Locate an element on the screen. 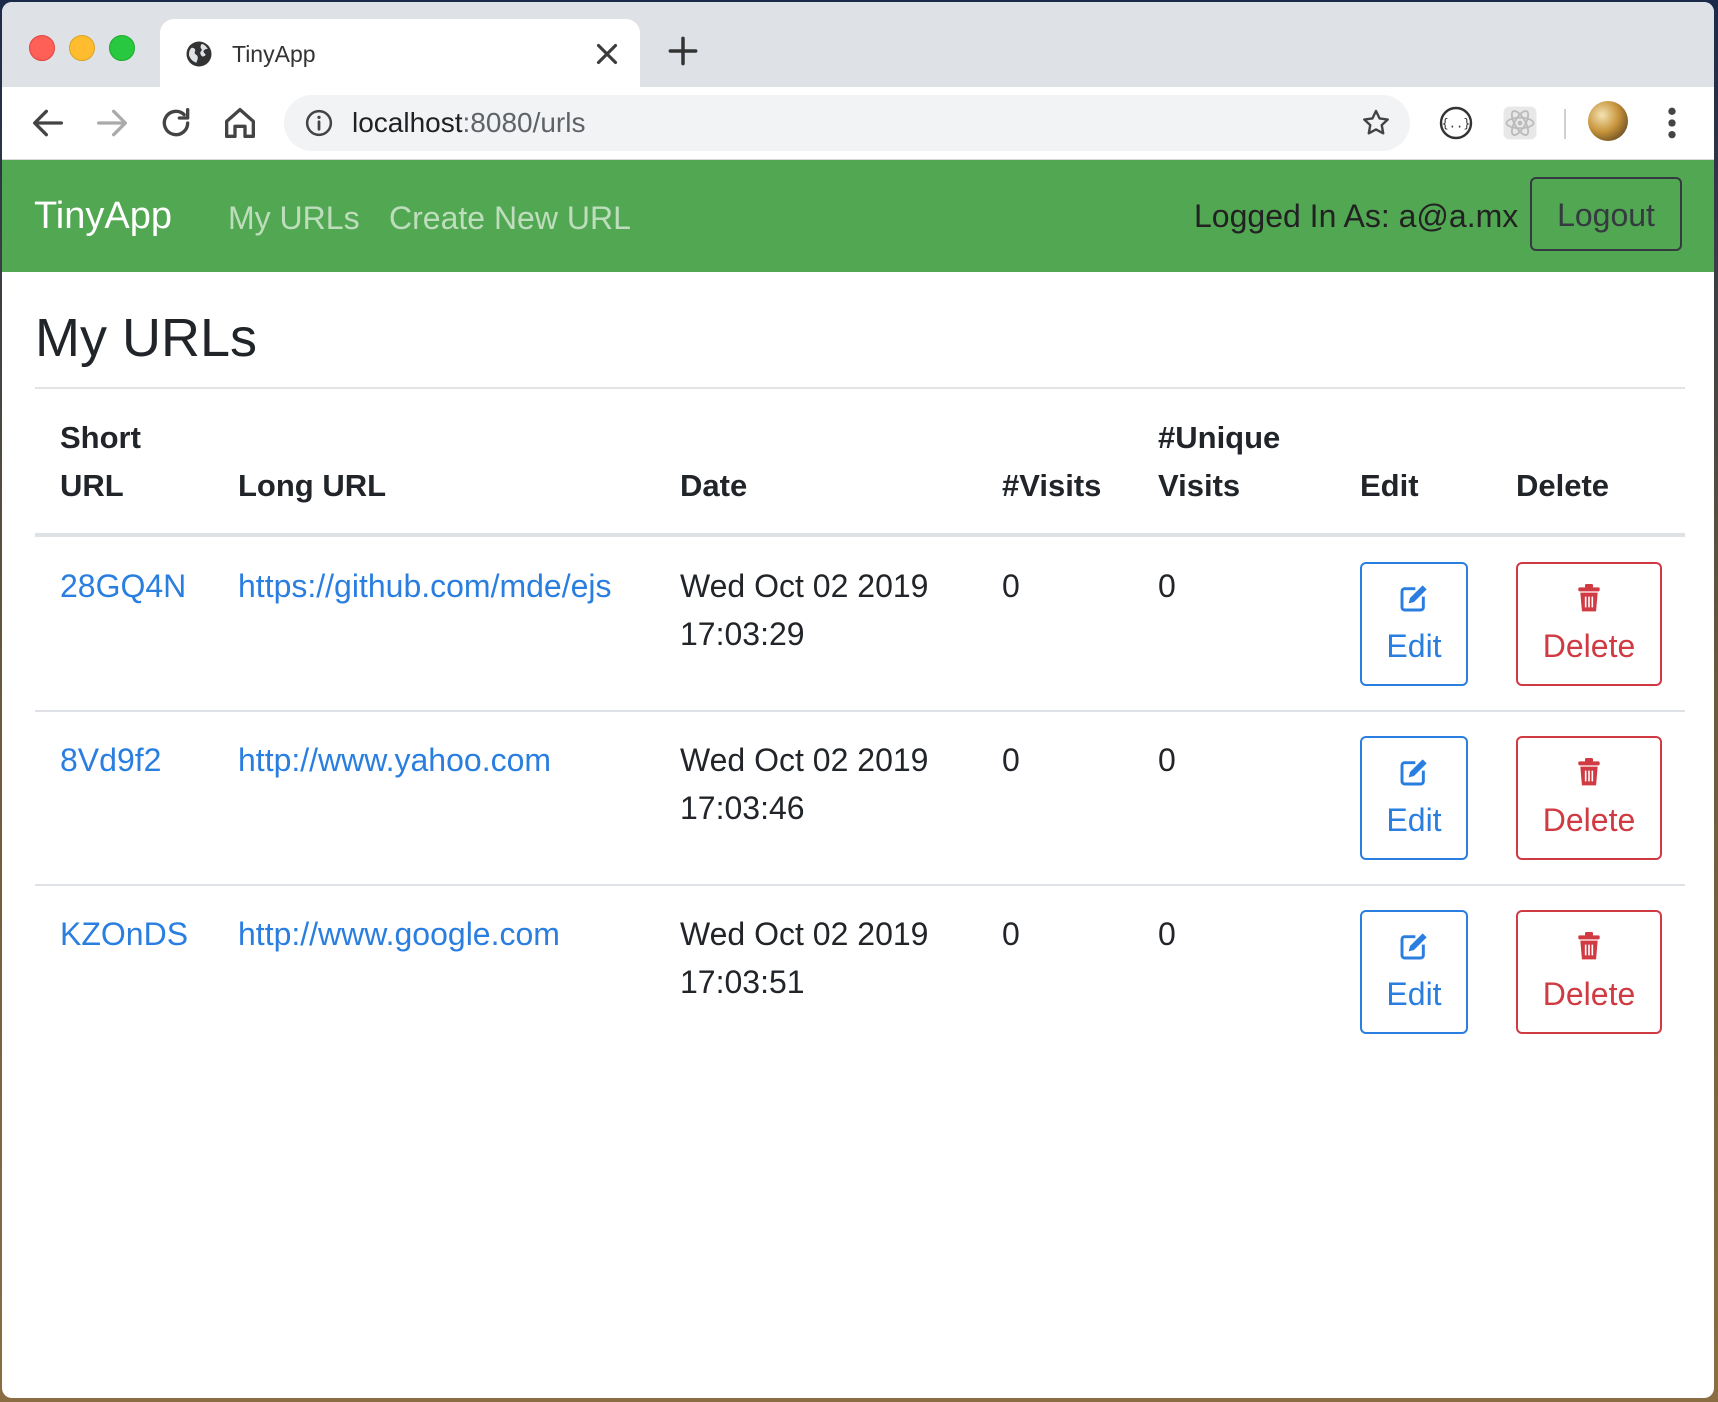 This screenshot has width=1718, height=1402. header-date: Date is located at coordinates (714, 485).